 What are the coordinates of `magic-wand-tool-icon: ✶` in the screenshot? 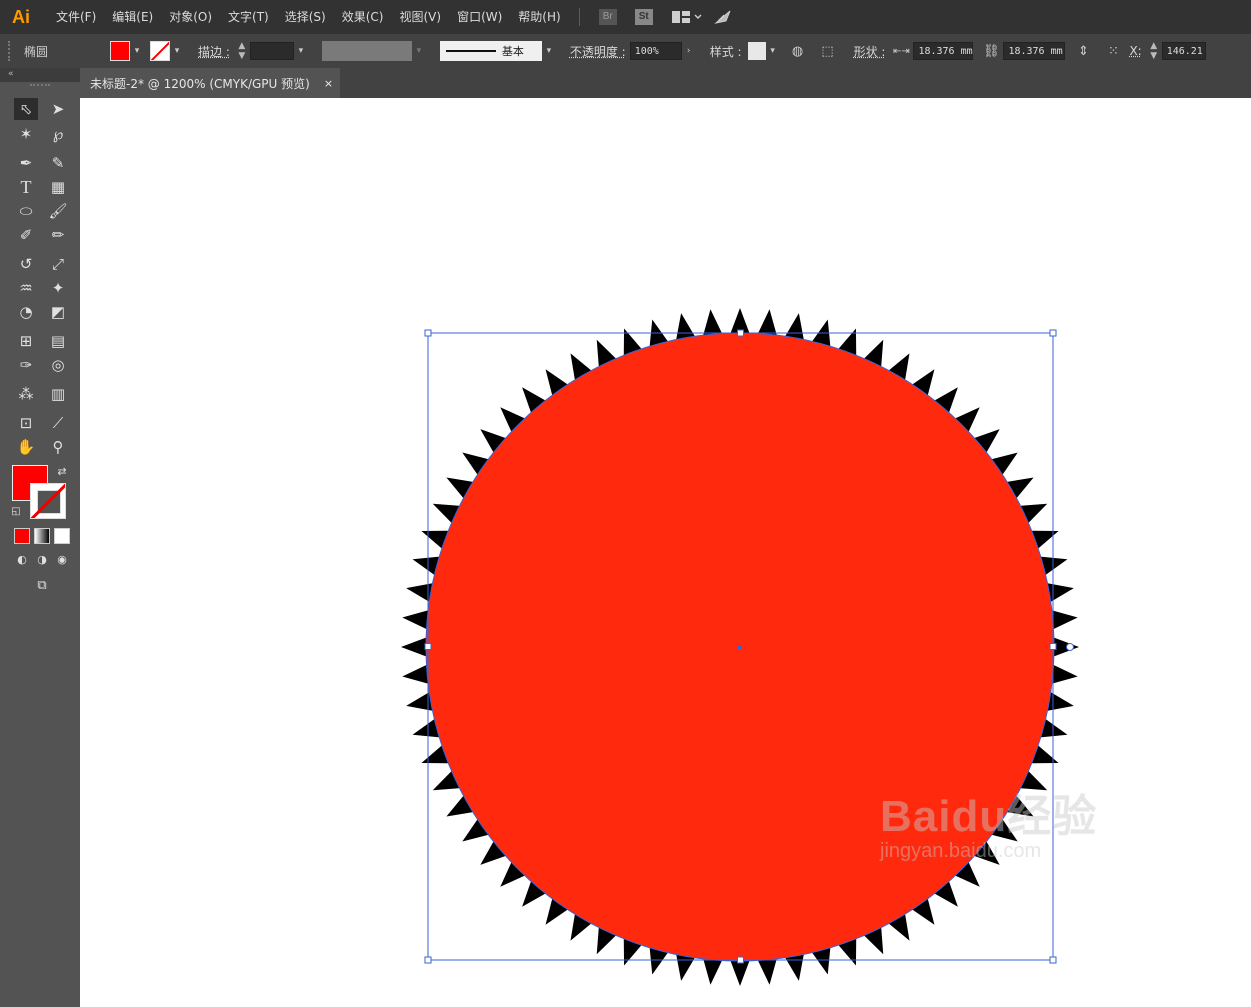 It's located at (26, 134).